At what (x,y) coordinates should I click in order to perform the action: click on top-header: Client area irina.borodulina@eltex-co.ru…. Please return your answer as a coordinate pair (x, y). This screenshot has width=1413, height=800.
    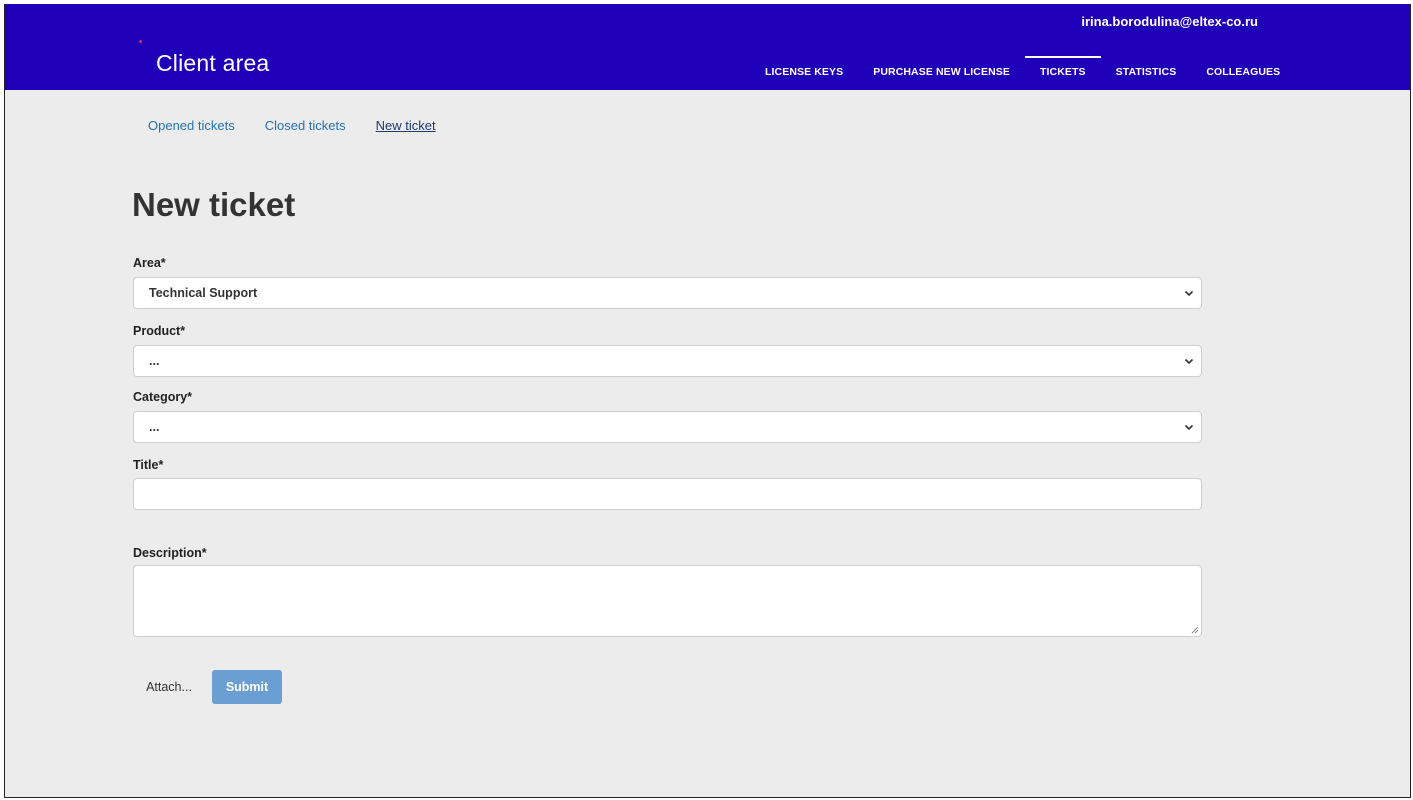
    Looking at the image, I should click on (707, 47).